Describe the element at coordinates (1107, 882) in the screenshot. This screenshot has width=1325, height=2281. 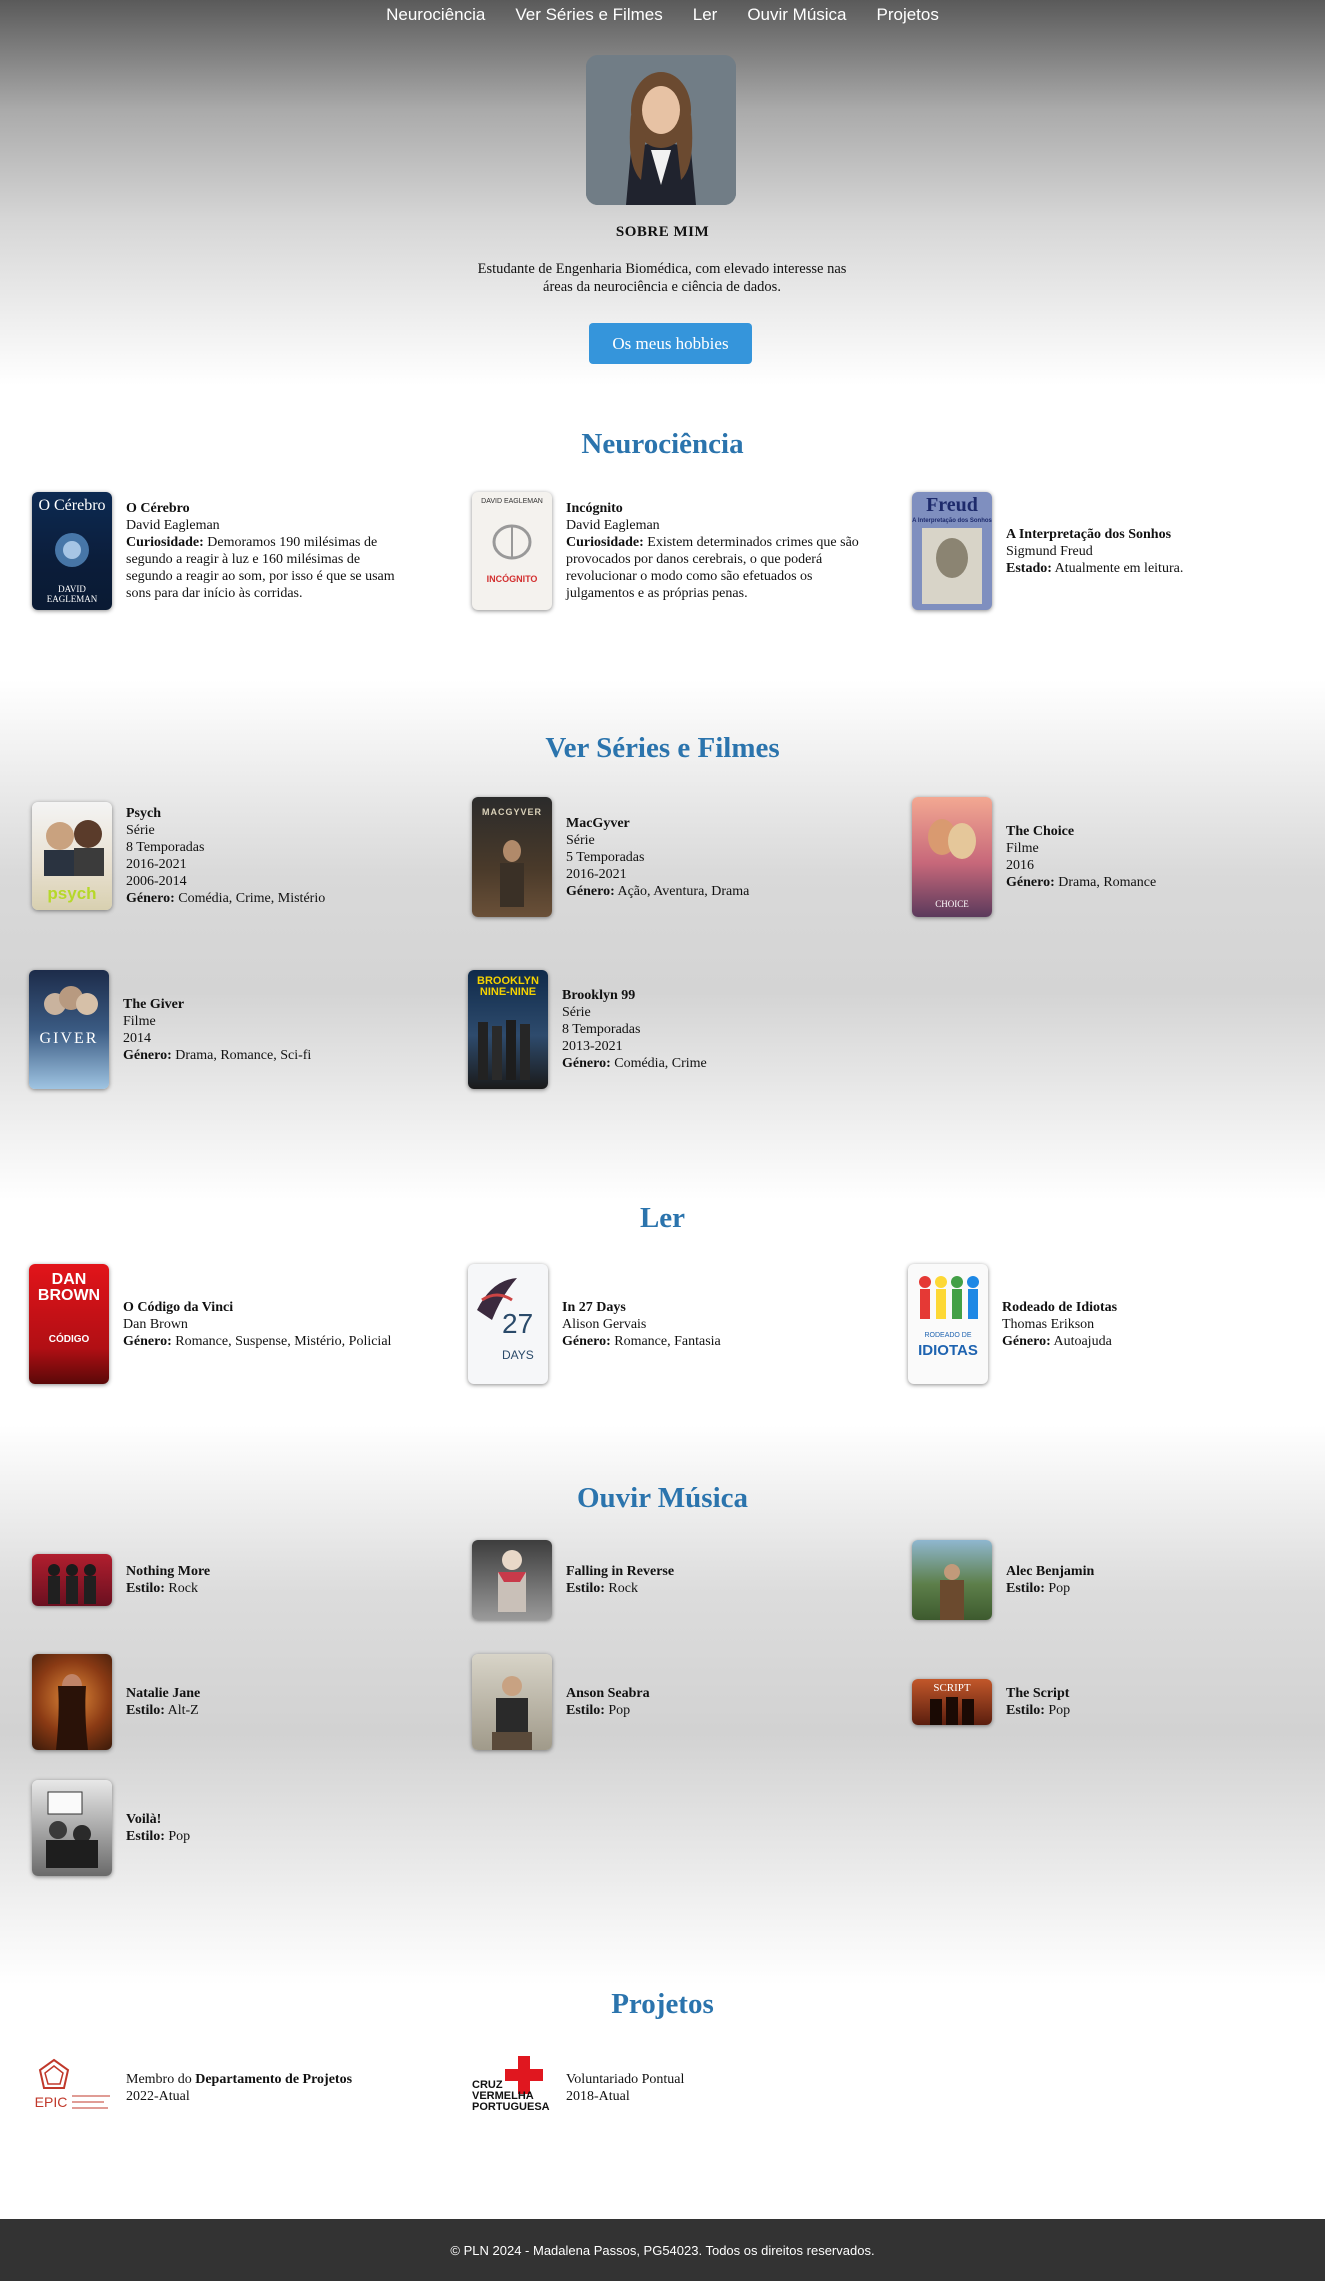
I see `genre-text: Drama, Romance` at that location.